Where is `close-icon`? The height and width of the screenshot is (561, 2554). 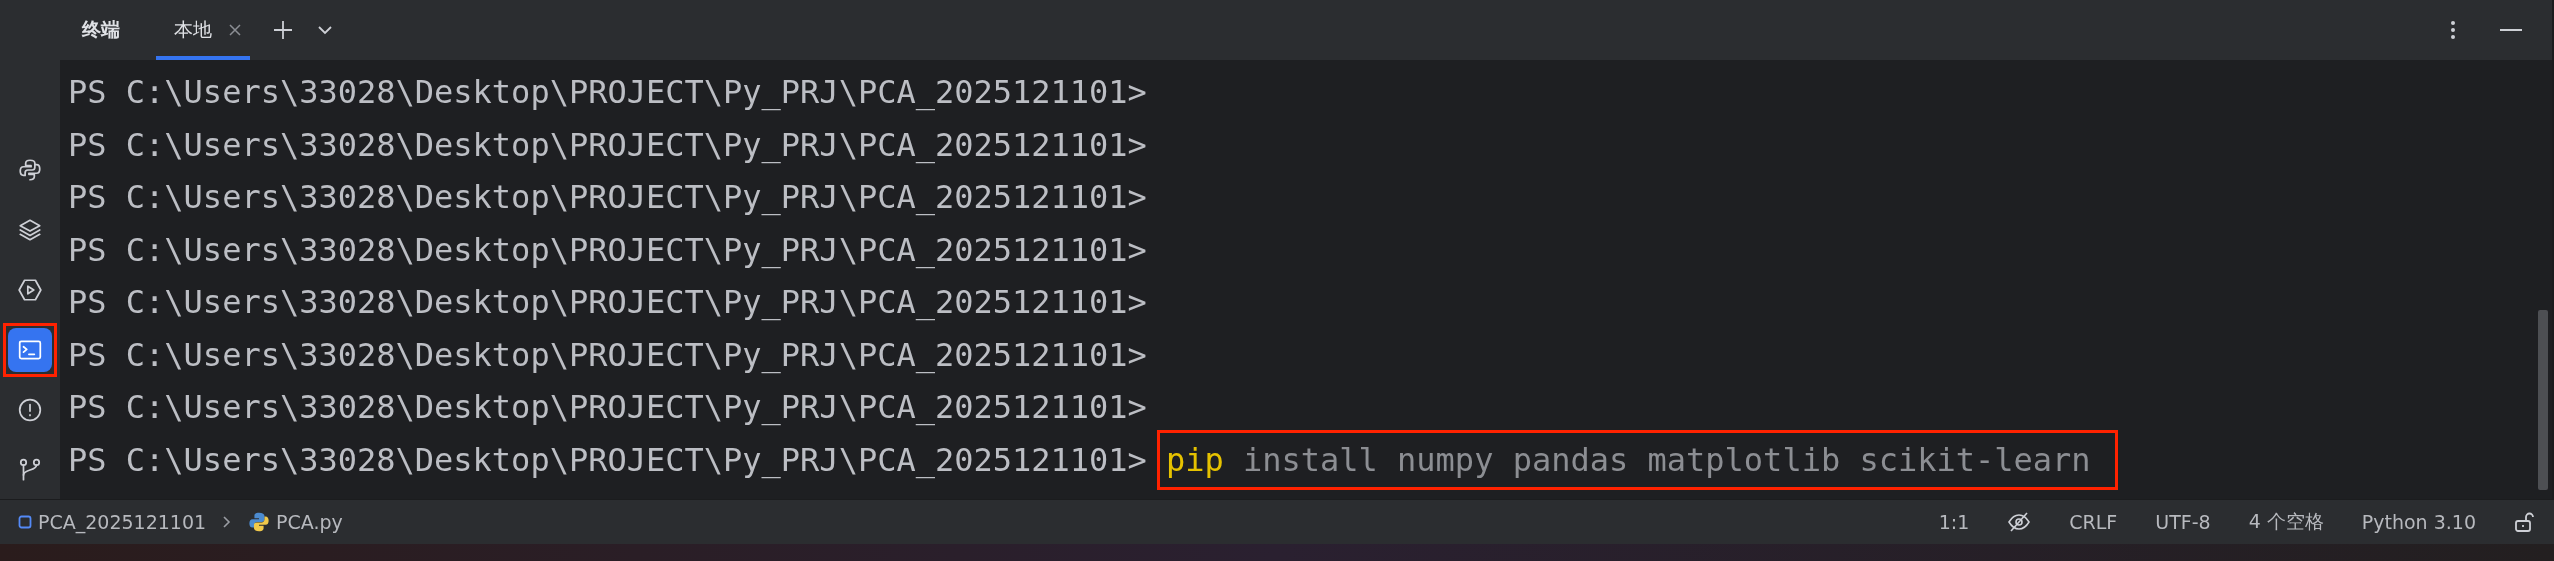 close-icon is located at coordinates (235, 30).